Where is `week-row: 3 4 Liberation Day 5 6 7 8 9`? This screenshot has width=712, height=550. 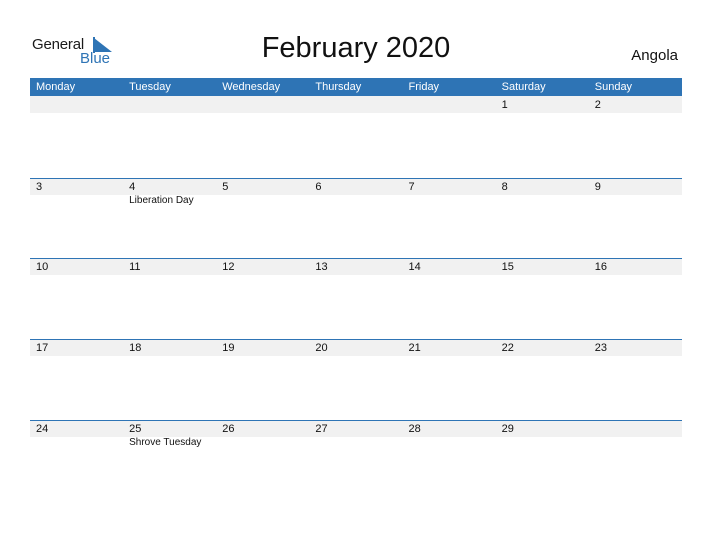 week-row: 3 4 Liberation Day 5 6 7 8 9 is located at coordinates (356, 218).